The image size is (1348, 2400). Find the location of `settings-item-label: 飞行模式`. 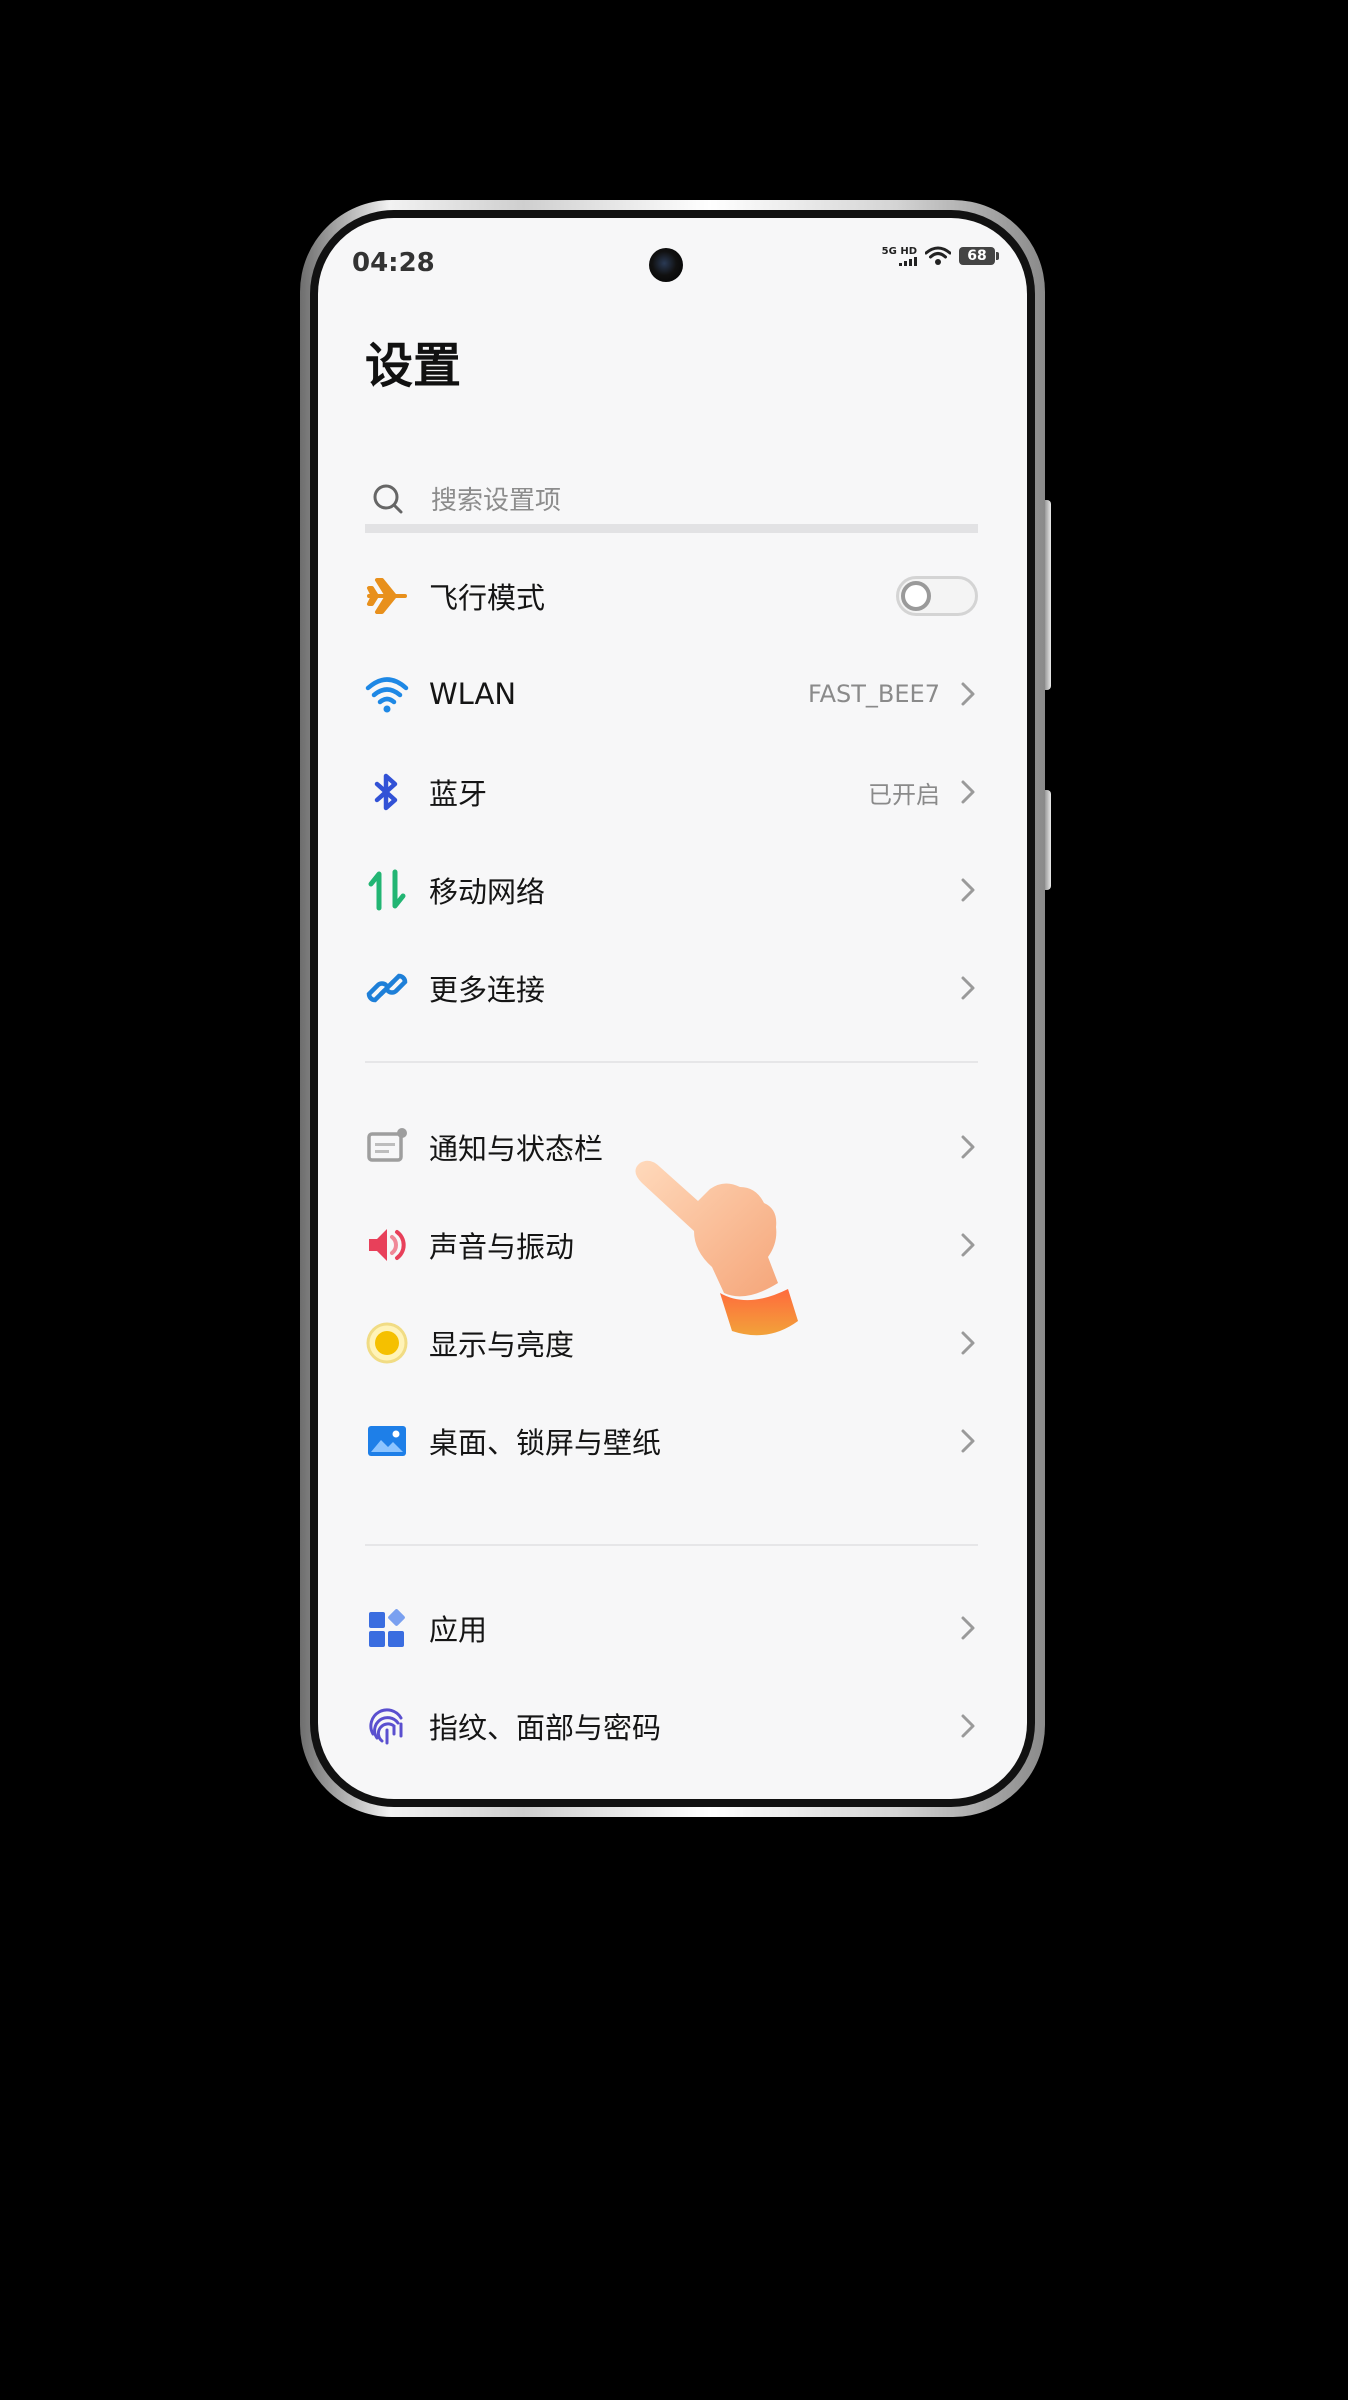

settings-item-label: 飞行模式 is located at coordinates (487, 598).